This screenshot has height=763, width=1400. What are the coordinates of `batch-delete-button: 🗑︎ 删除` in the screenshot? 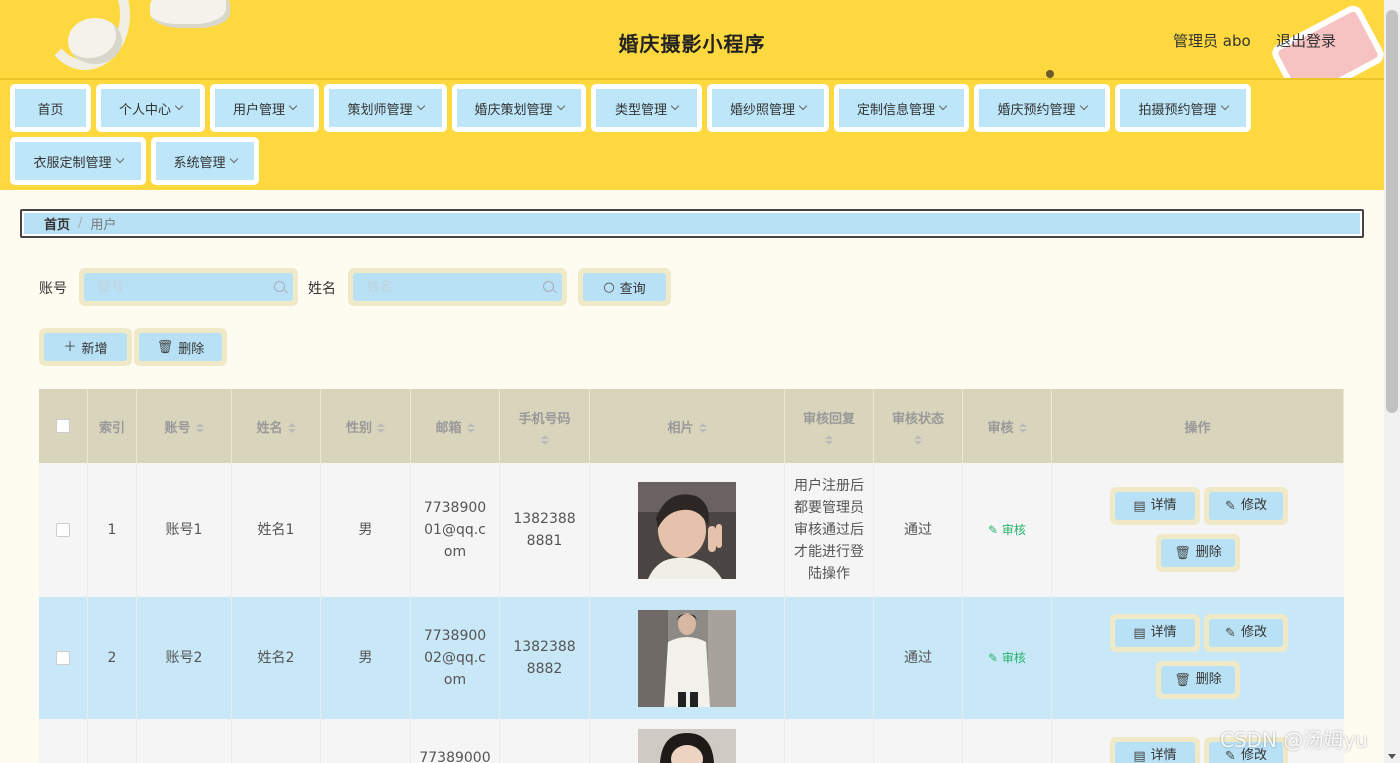 It's located at (180, 347).